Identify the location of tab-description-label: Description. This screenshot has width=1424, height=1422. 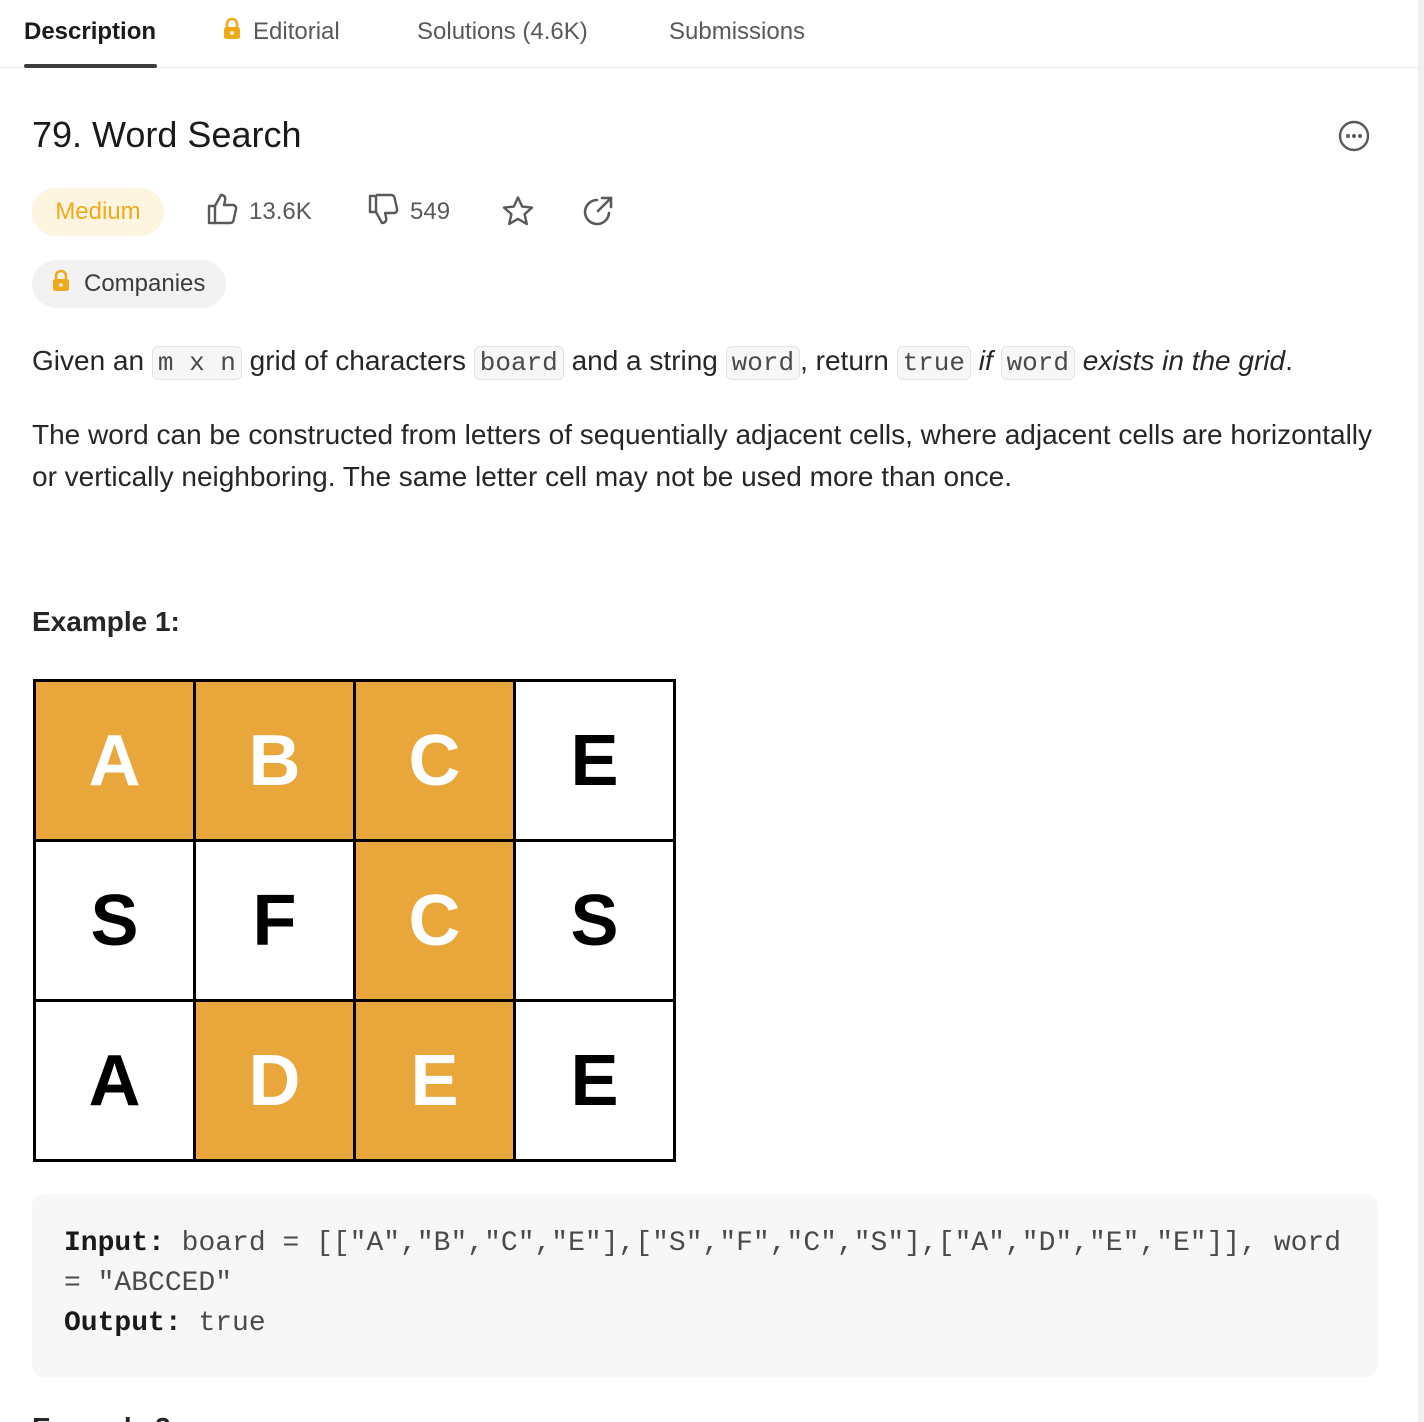
(90, 31).